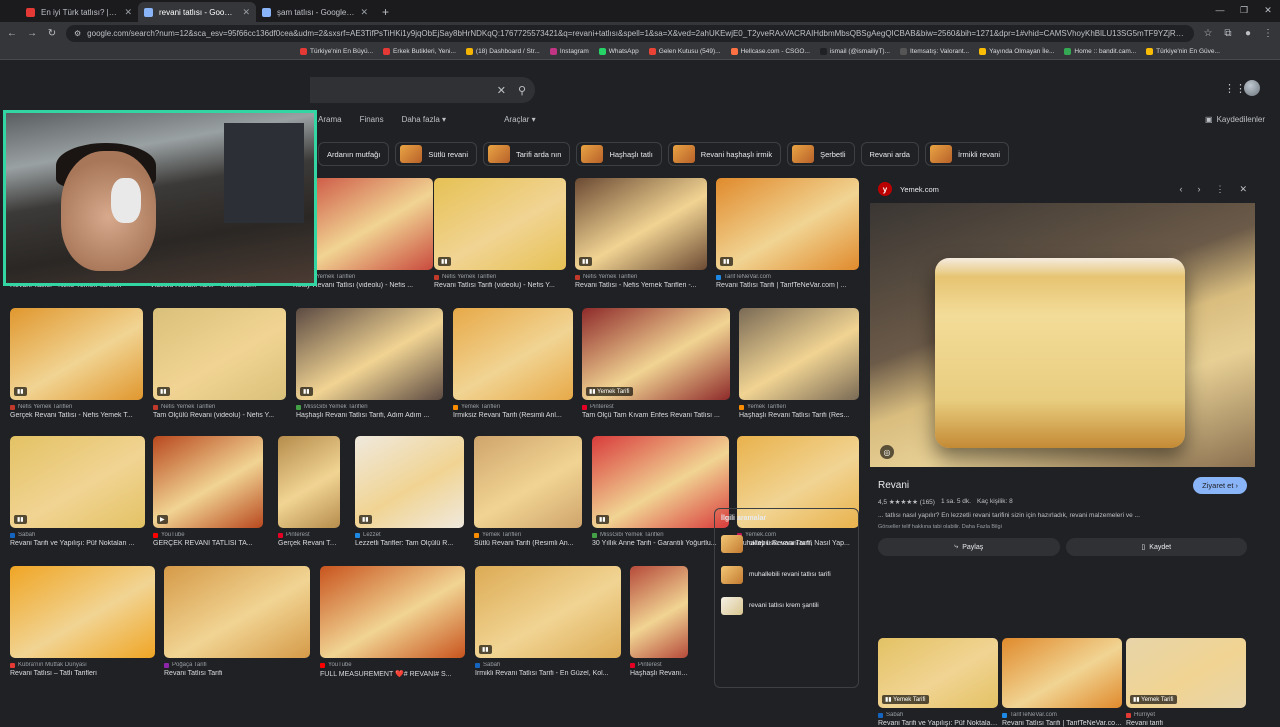 This screenshot has width=1280, height=727. Describe the element at coordinates (1220, 485) in the screenshot. I see `visit-button: Ziyaret et ›` at that location.